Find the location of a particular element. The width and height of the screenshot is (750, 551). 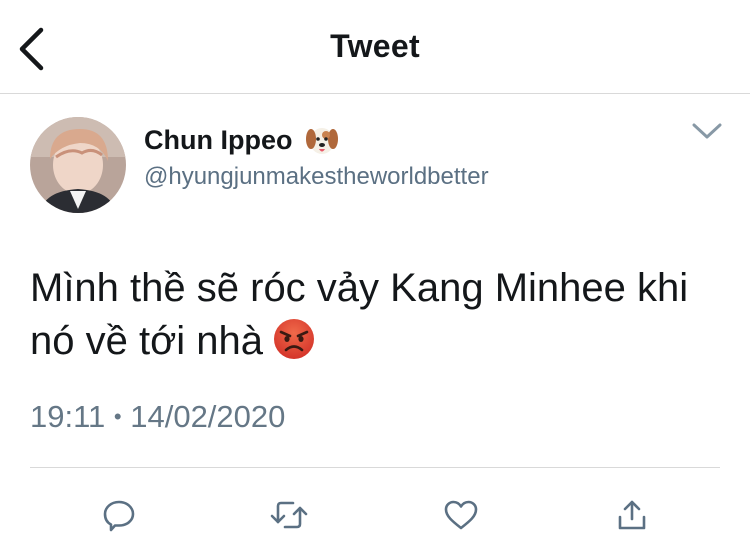

reply-icon is located at coordinates (119, 516).